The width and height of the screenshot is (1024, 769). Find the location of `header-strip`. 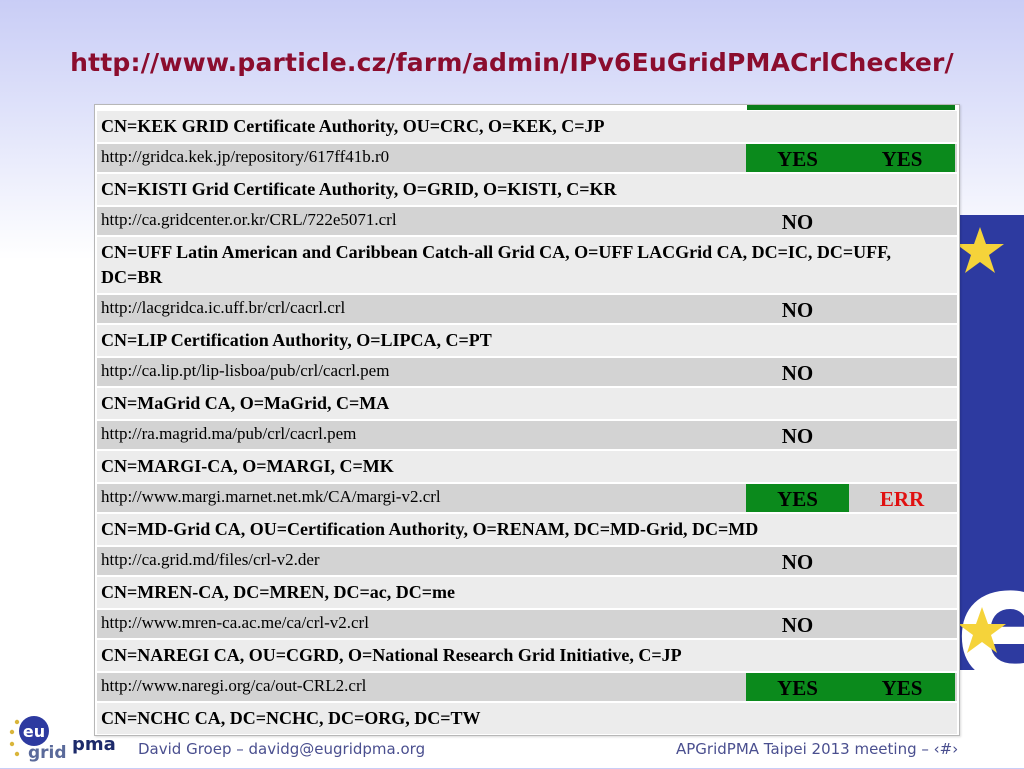

header-strip is located at coordinates (851, 107).